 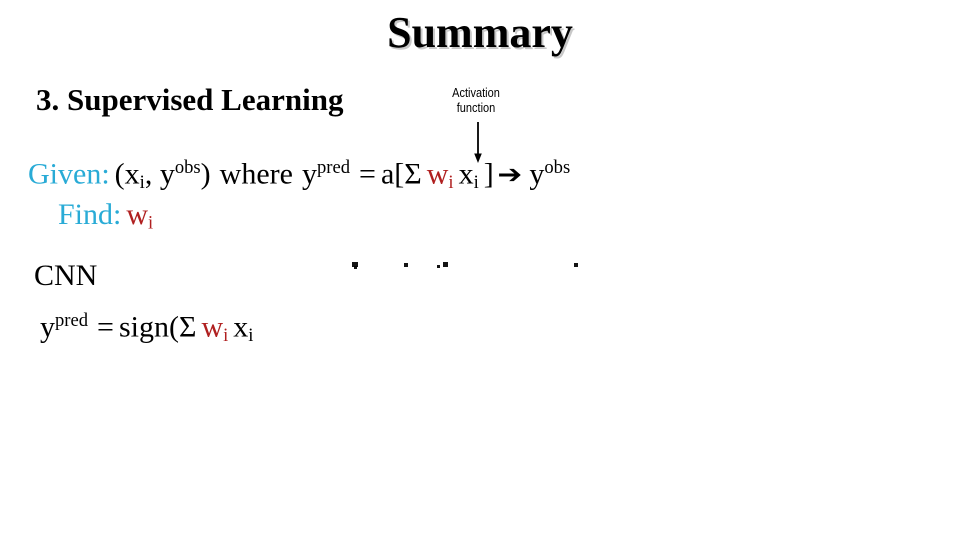 What do you see at coordinates (66, 275) in the screenshot?
I see `cnn-label: CNN` at bounding box center [66, 275].